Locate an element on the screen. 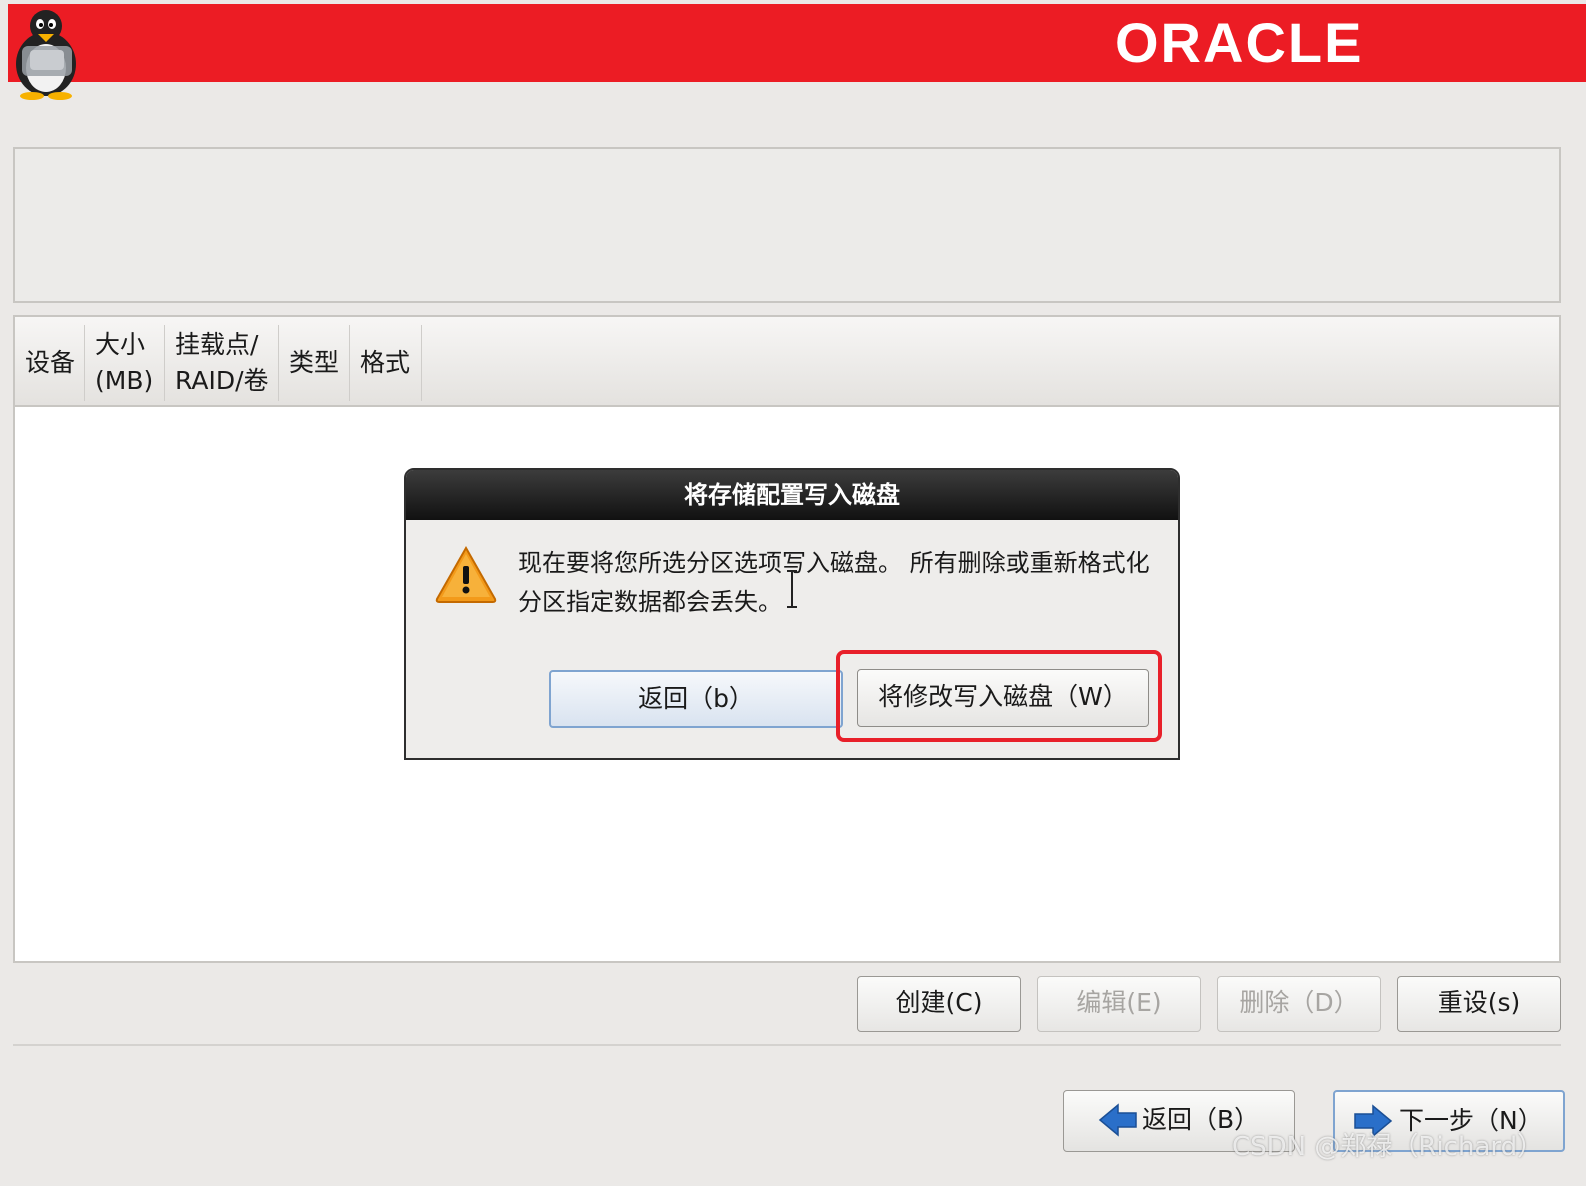  tux-penguin-logo is located at coordinates (46, 55).